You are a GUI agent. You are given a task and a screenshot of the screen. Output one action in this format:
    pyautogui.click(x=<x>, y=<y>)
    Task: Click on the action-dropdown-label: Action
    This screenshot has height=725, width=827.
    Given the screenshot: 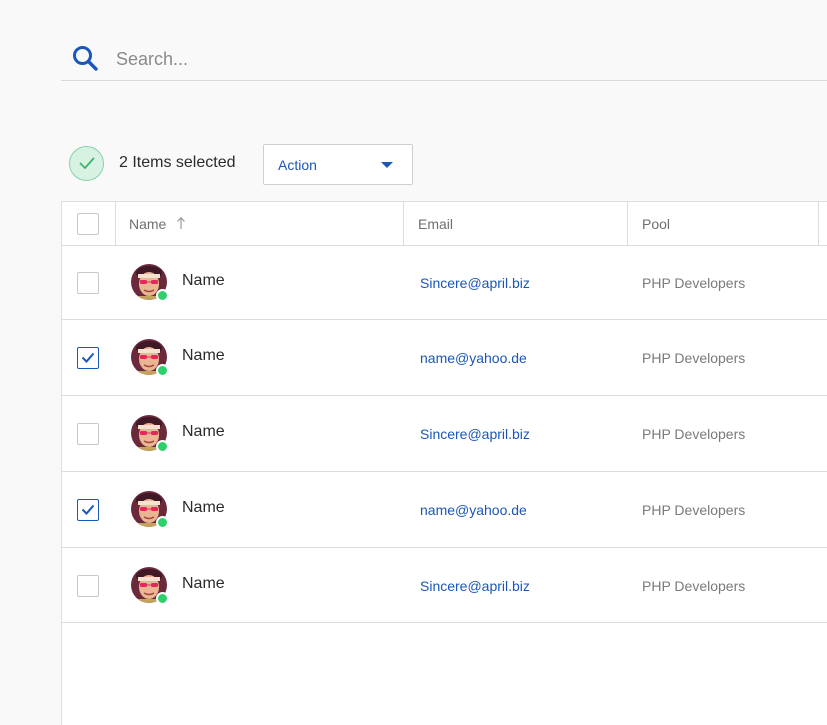 What is the action you would take?
    pyautogui.click(x=297, y=165)
    